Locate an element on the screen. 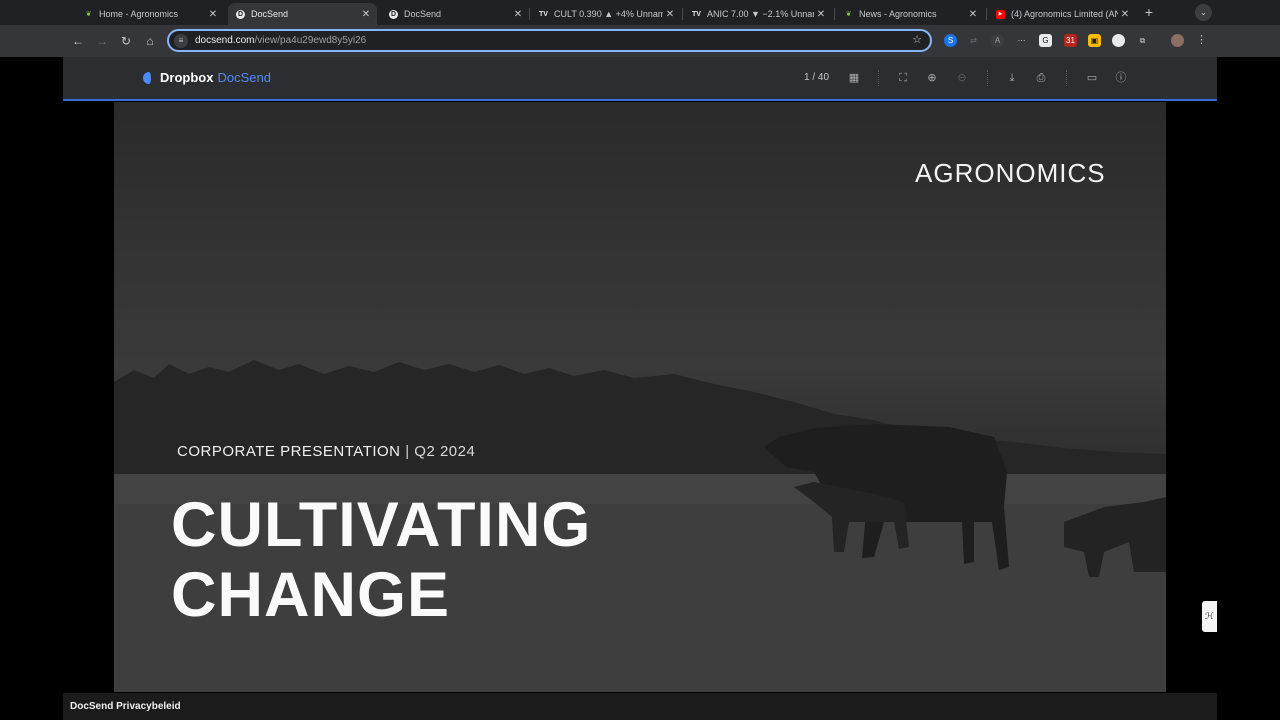 The image size is (1280, 720). tab-docsend-active: D DocSend ✕ is located at coordinates (302, 14).